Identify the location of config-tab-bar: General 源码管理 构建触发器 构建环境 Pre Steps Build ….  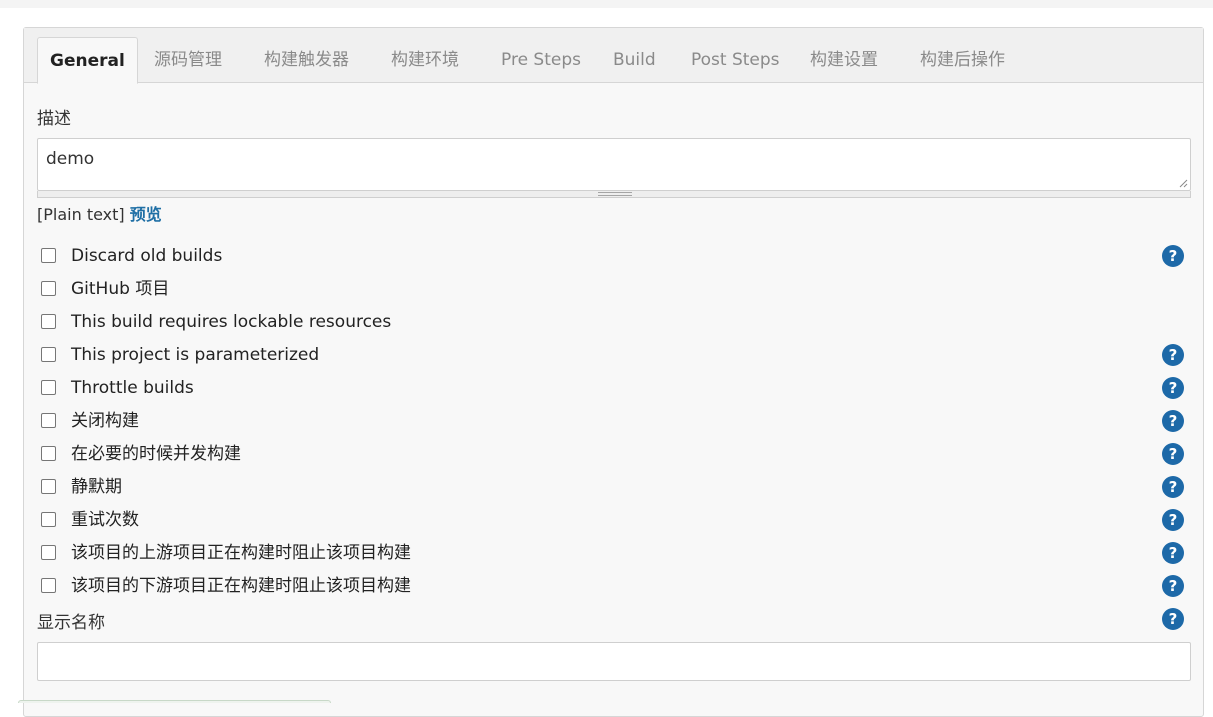
(613, 56).